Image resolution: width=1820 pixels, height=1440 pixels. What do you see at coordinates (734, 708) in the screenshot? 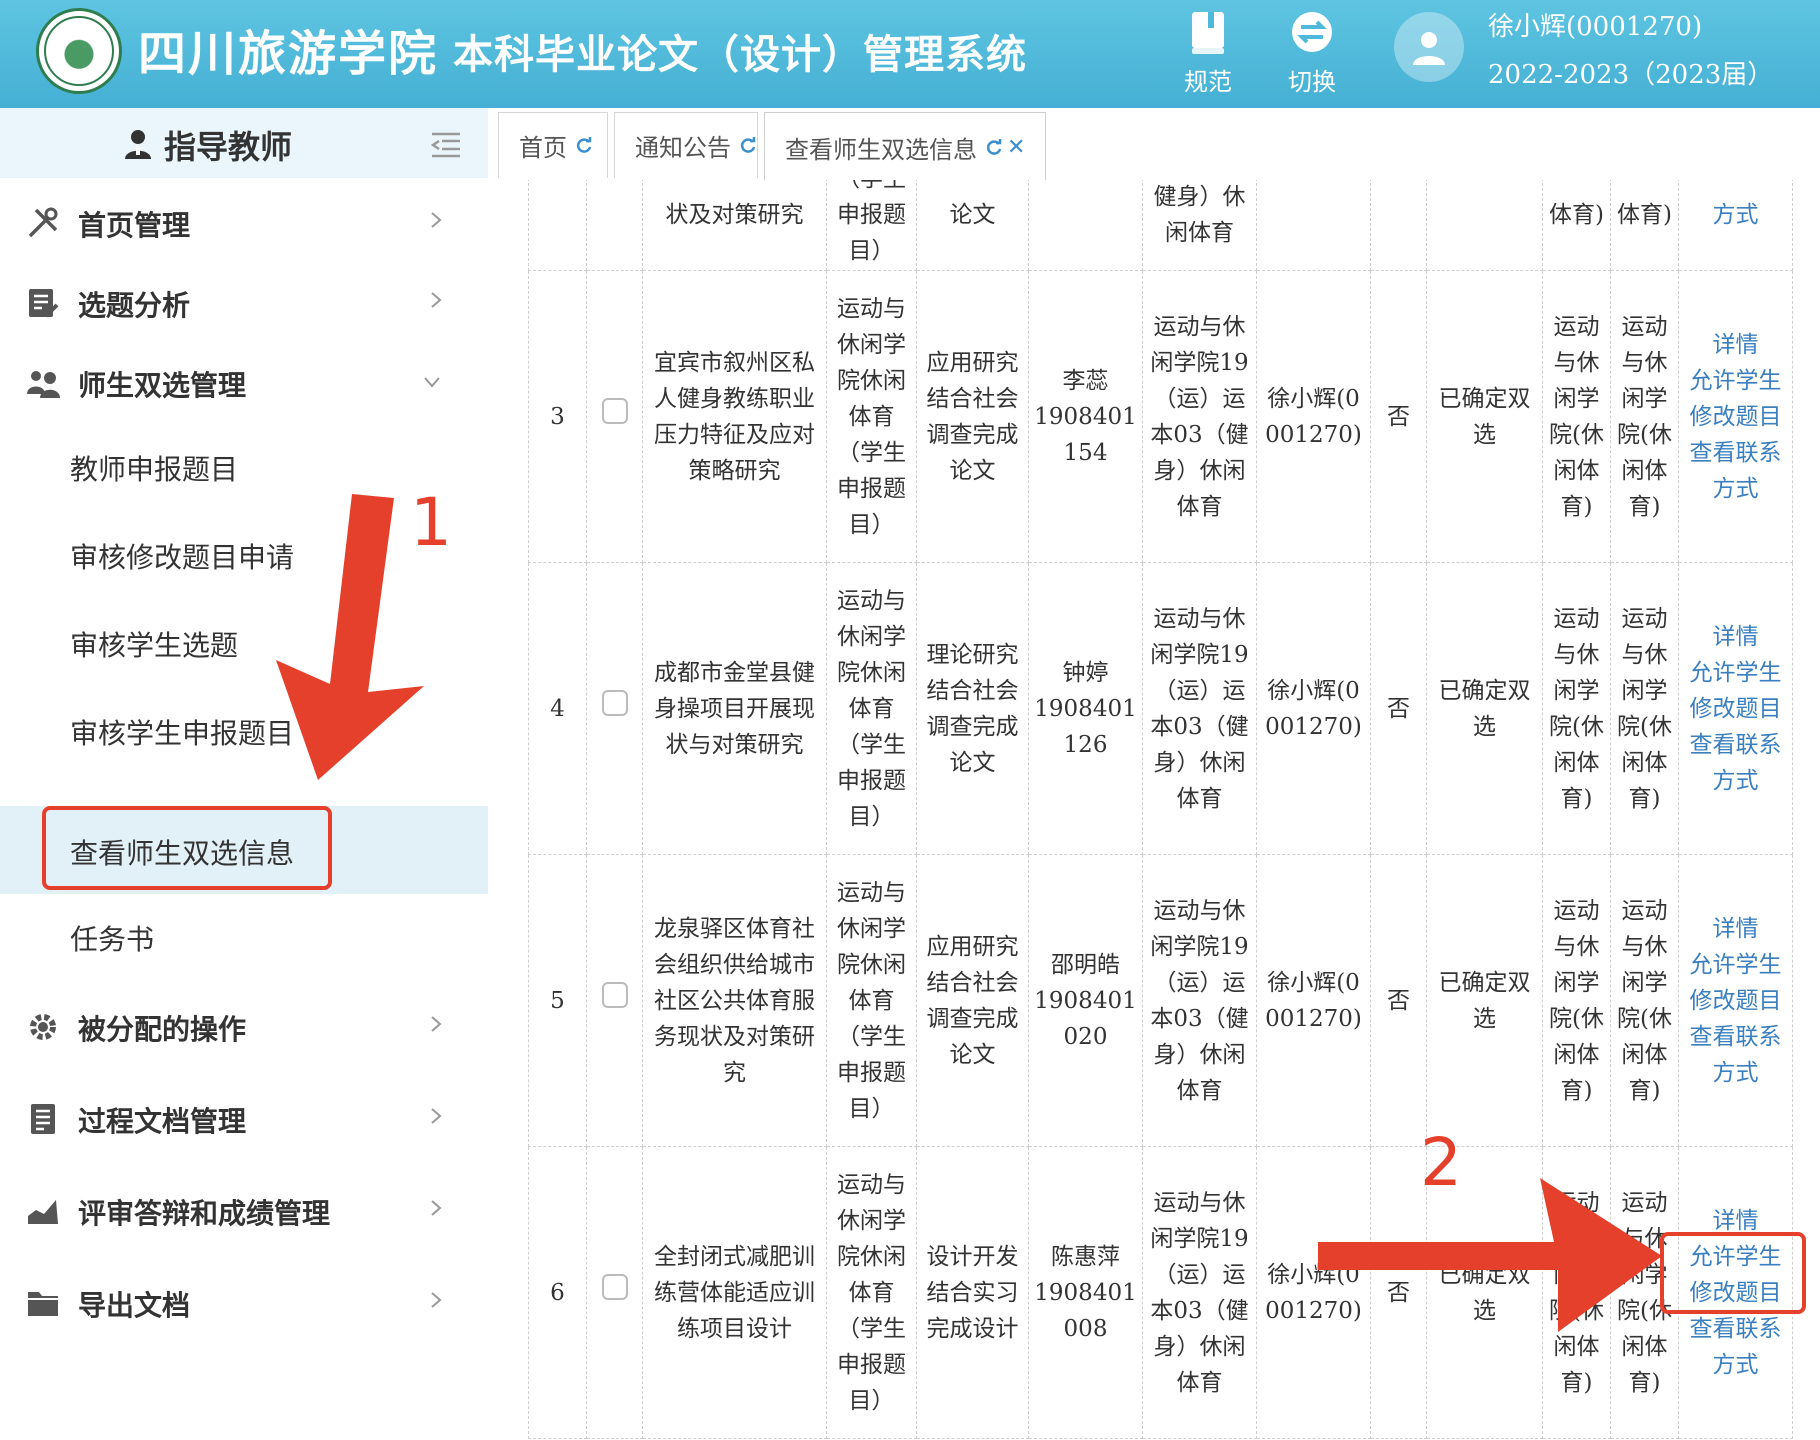
I see `topic-title-cell: 成都市金堂县健身操项目开展现状与对策研究` at bounding box center [734, 708].